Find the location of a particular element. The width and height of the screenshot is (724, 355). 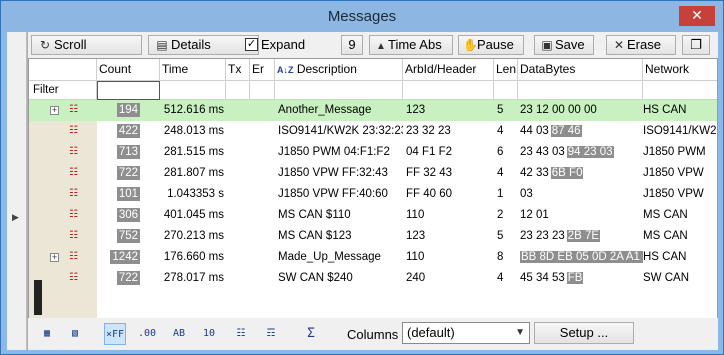

description-cell: J1850 VPW FF:32:43 is located at coordinates (333, 173).